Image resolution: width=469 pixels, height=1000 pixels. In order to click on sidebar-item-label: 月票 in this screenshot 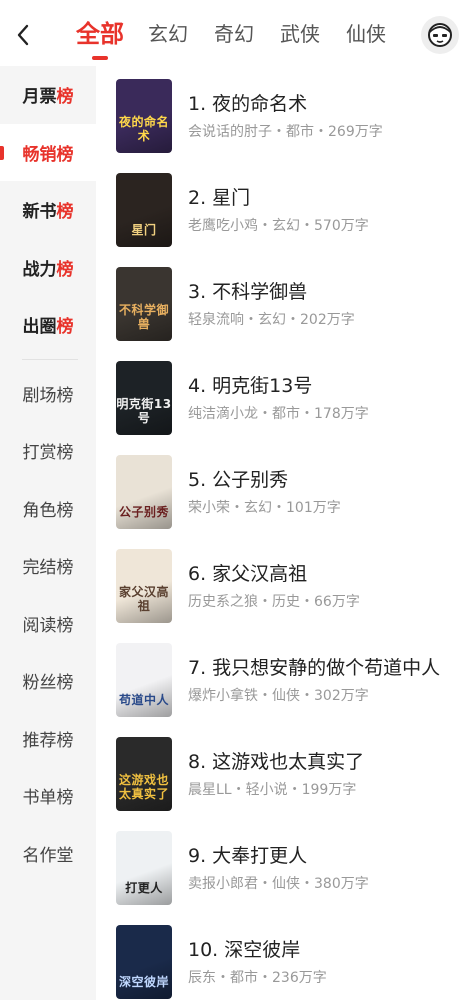, I will do `click(39, 97)`.